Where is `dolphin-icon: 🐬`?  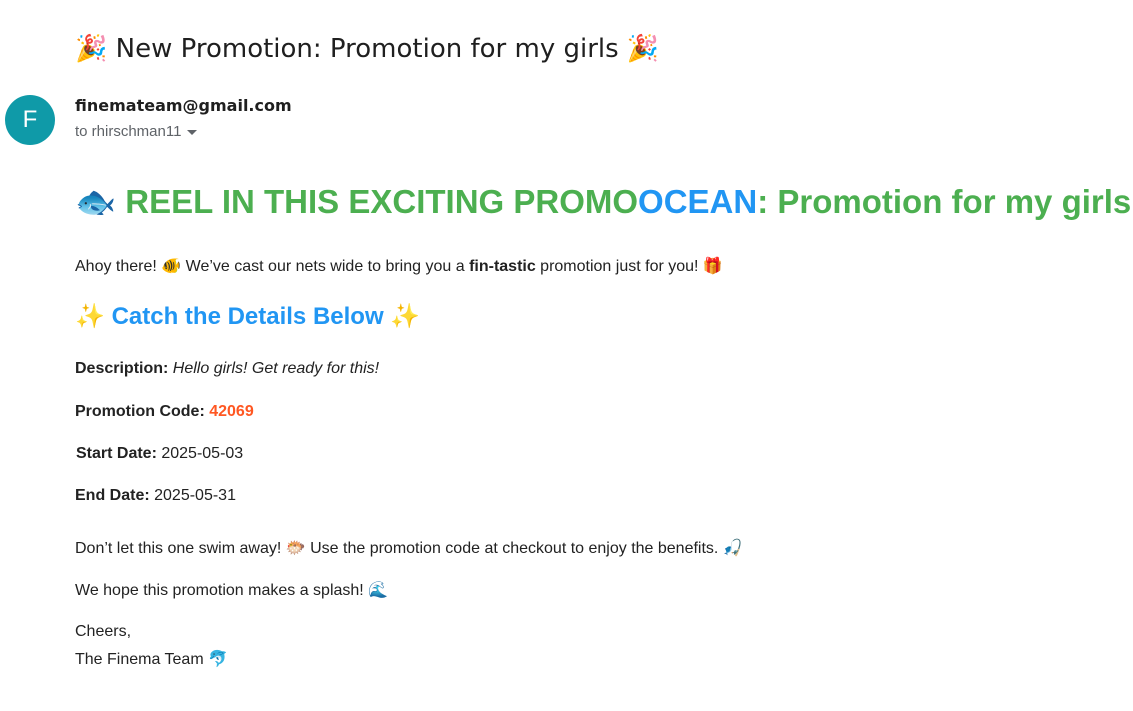
dolphin-icon: 🐬 is located at coordinates (218, 658).